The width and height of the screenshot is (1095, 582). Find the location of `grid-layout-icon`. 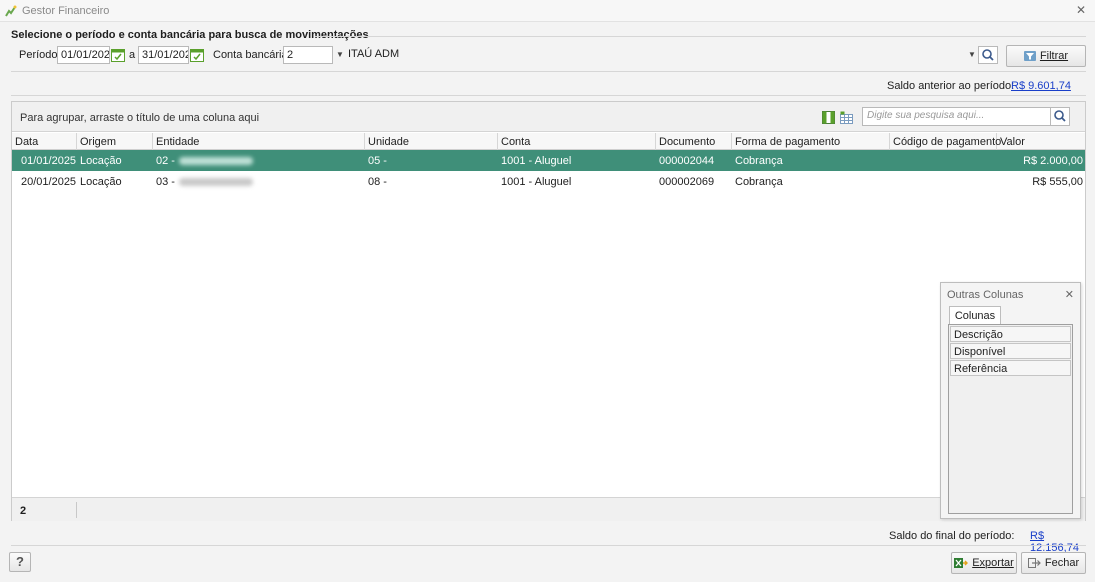

grid-layout-icon is located at coordinates (846, 117).